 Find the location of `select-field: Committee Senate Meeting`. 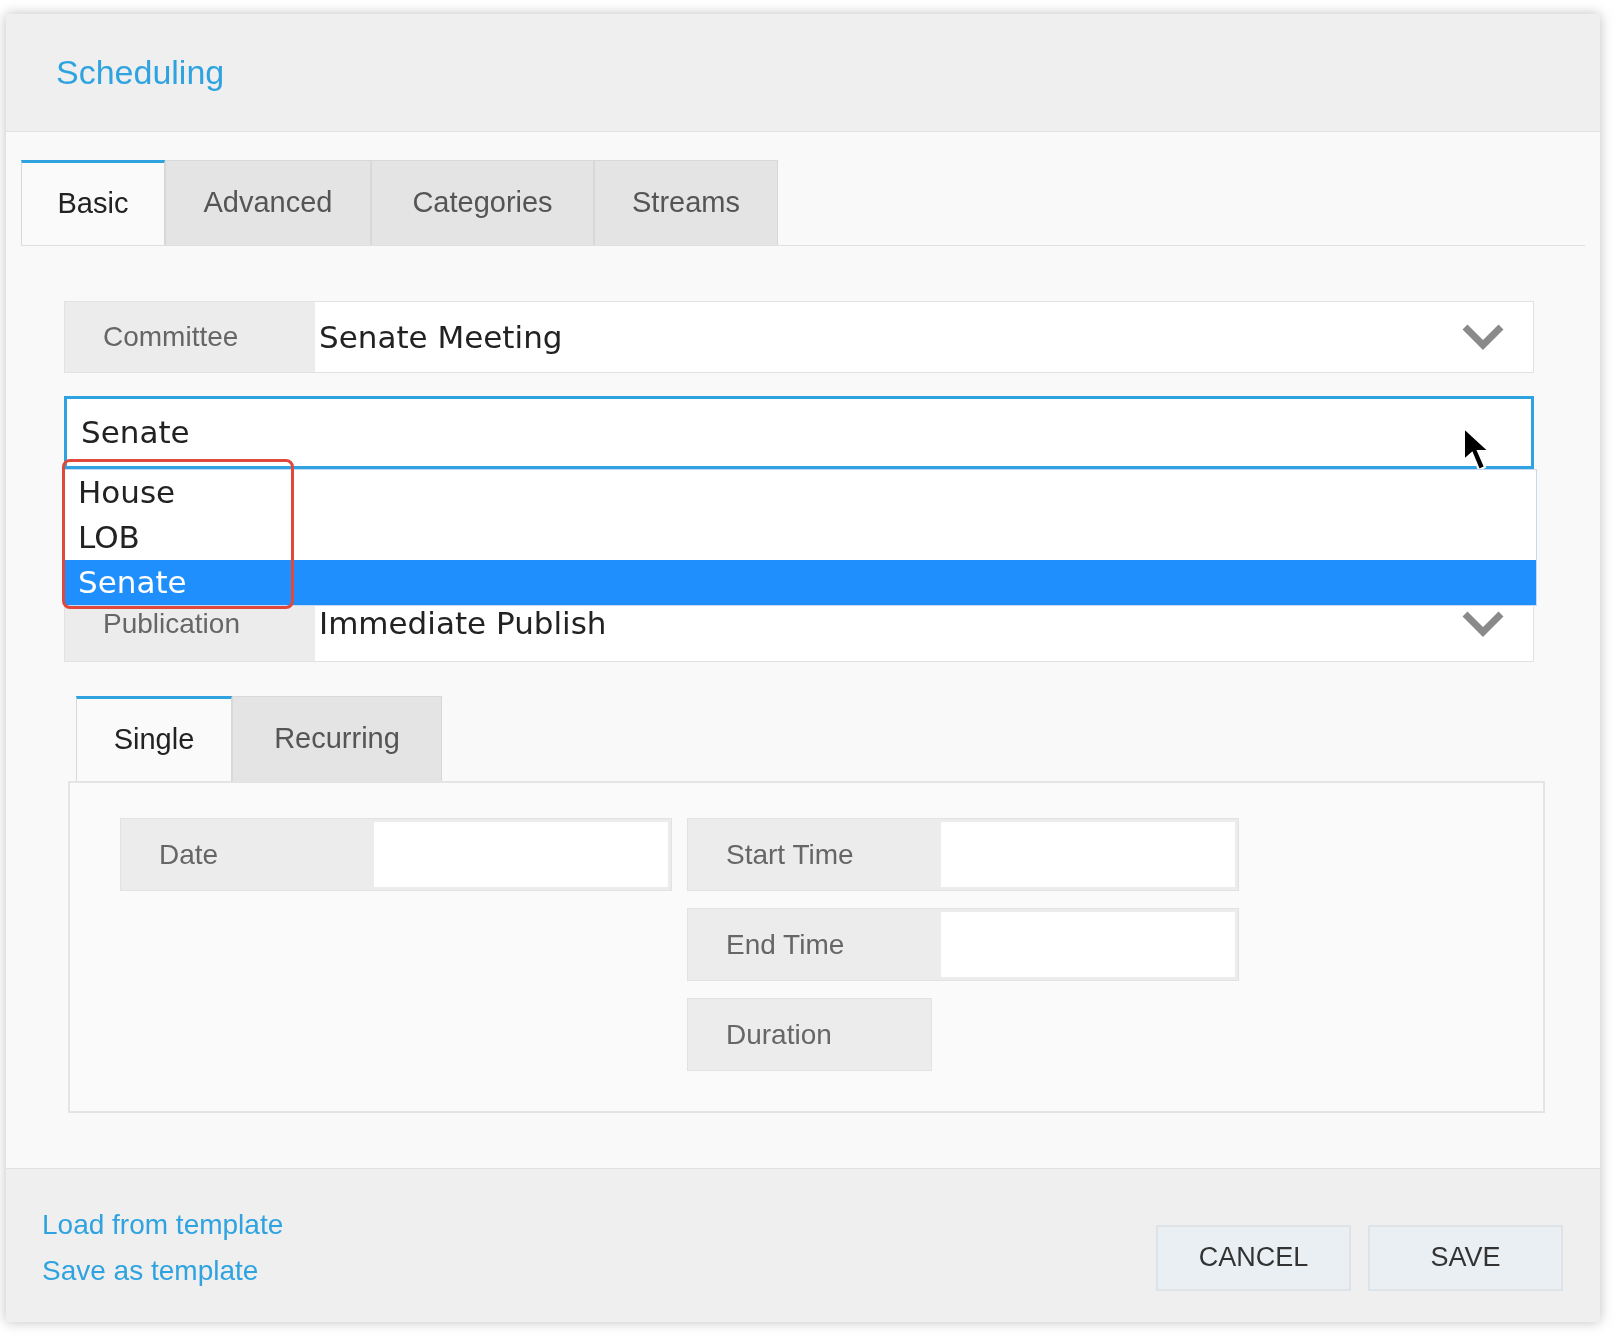

select-field: Committee Senate Meeting is located at coordinates (799, 337).